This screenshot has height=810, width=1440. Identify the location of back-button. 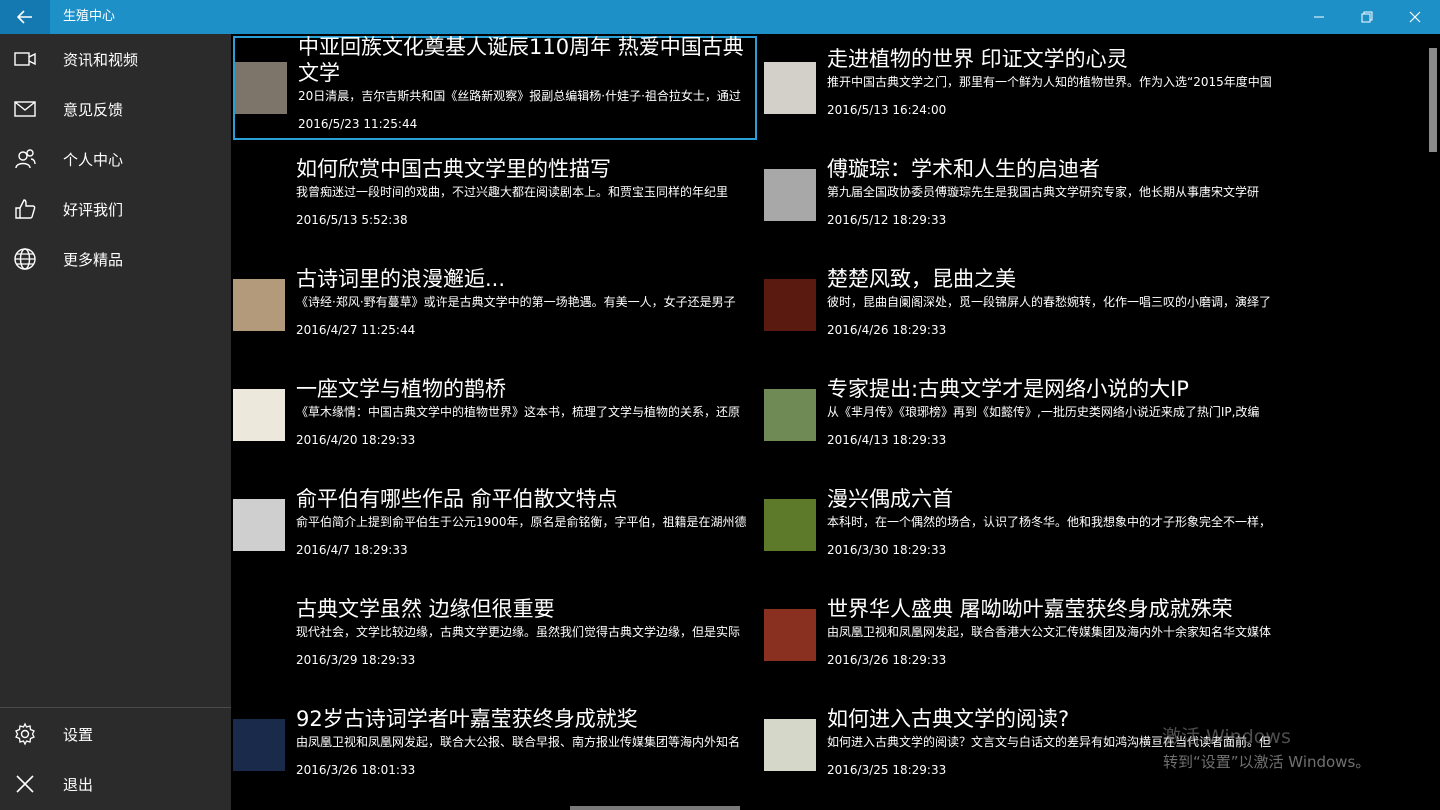
(25, 17).